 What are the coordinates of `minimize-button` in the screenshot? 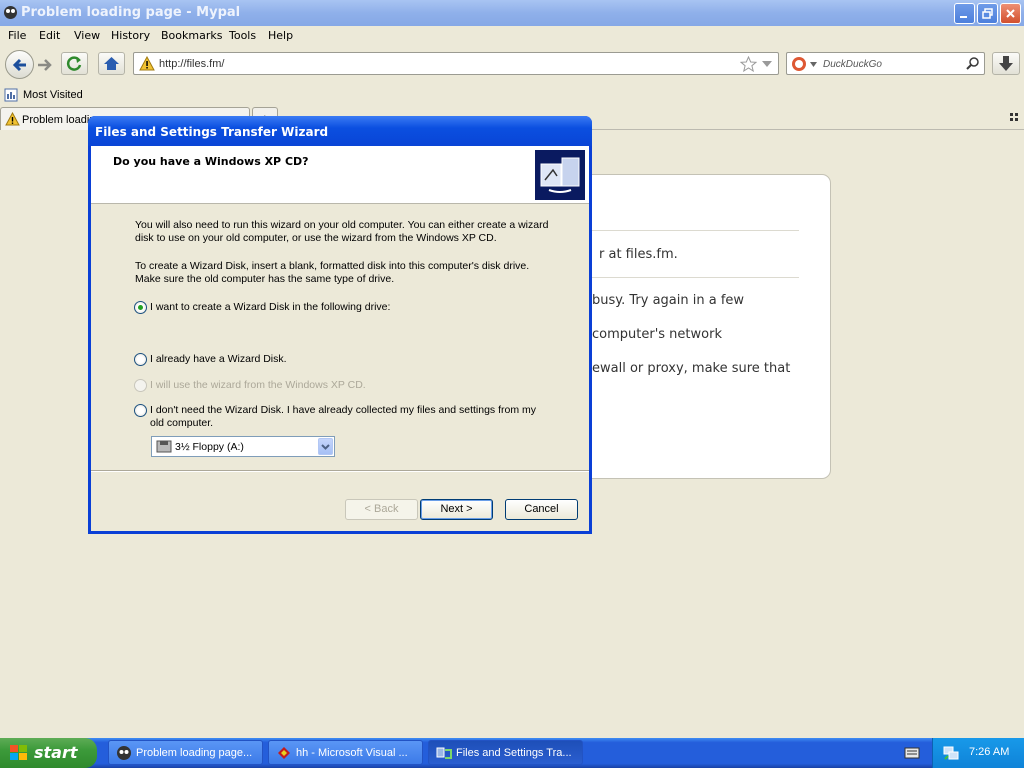 It's located at (964, 13).